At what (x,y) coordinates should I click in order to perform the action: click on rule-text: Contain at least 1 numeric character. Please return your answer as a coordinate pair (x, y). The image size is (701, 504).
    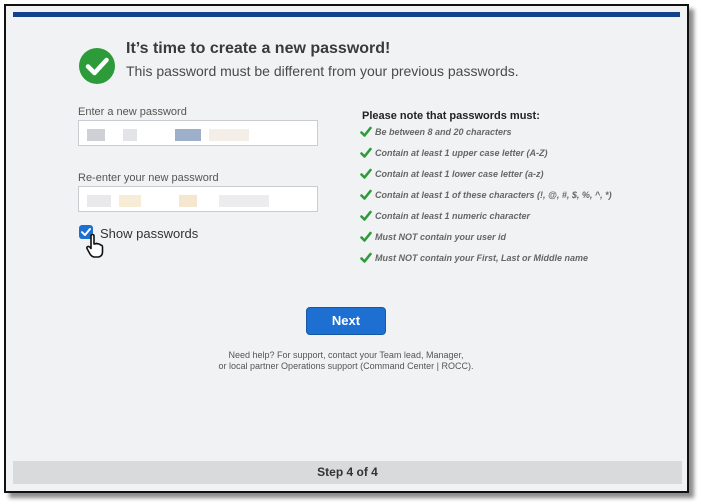
    Looking at the image, I should click on (453, 216).